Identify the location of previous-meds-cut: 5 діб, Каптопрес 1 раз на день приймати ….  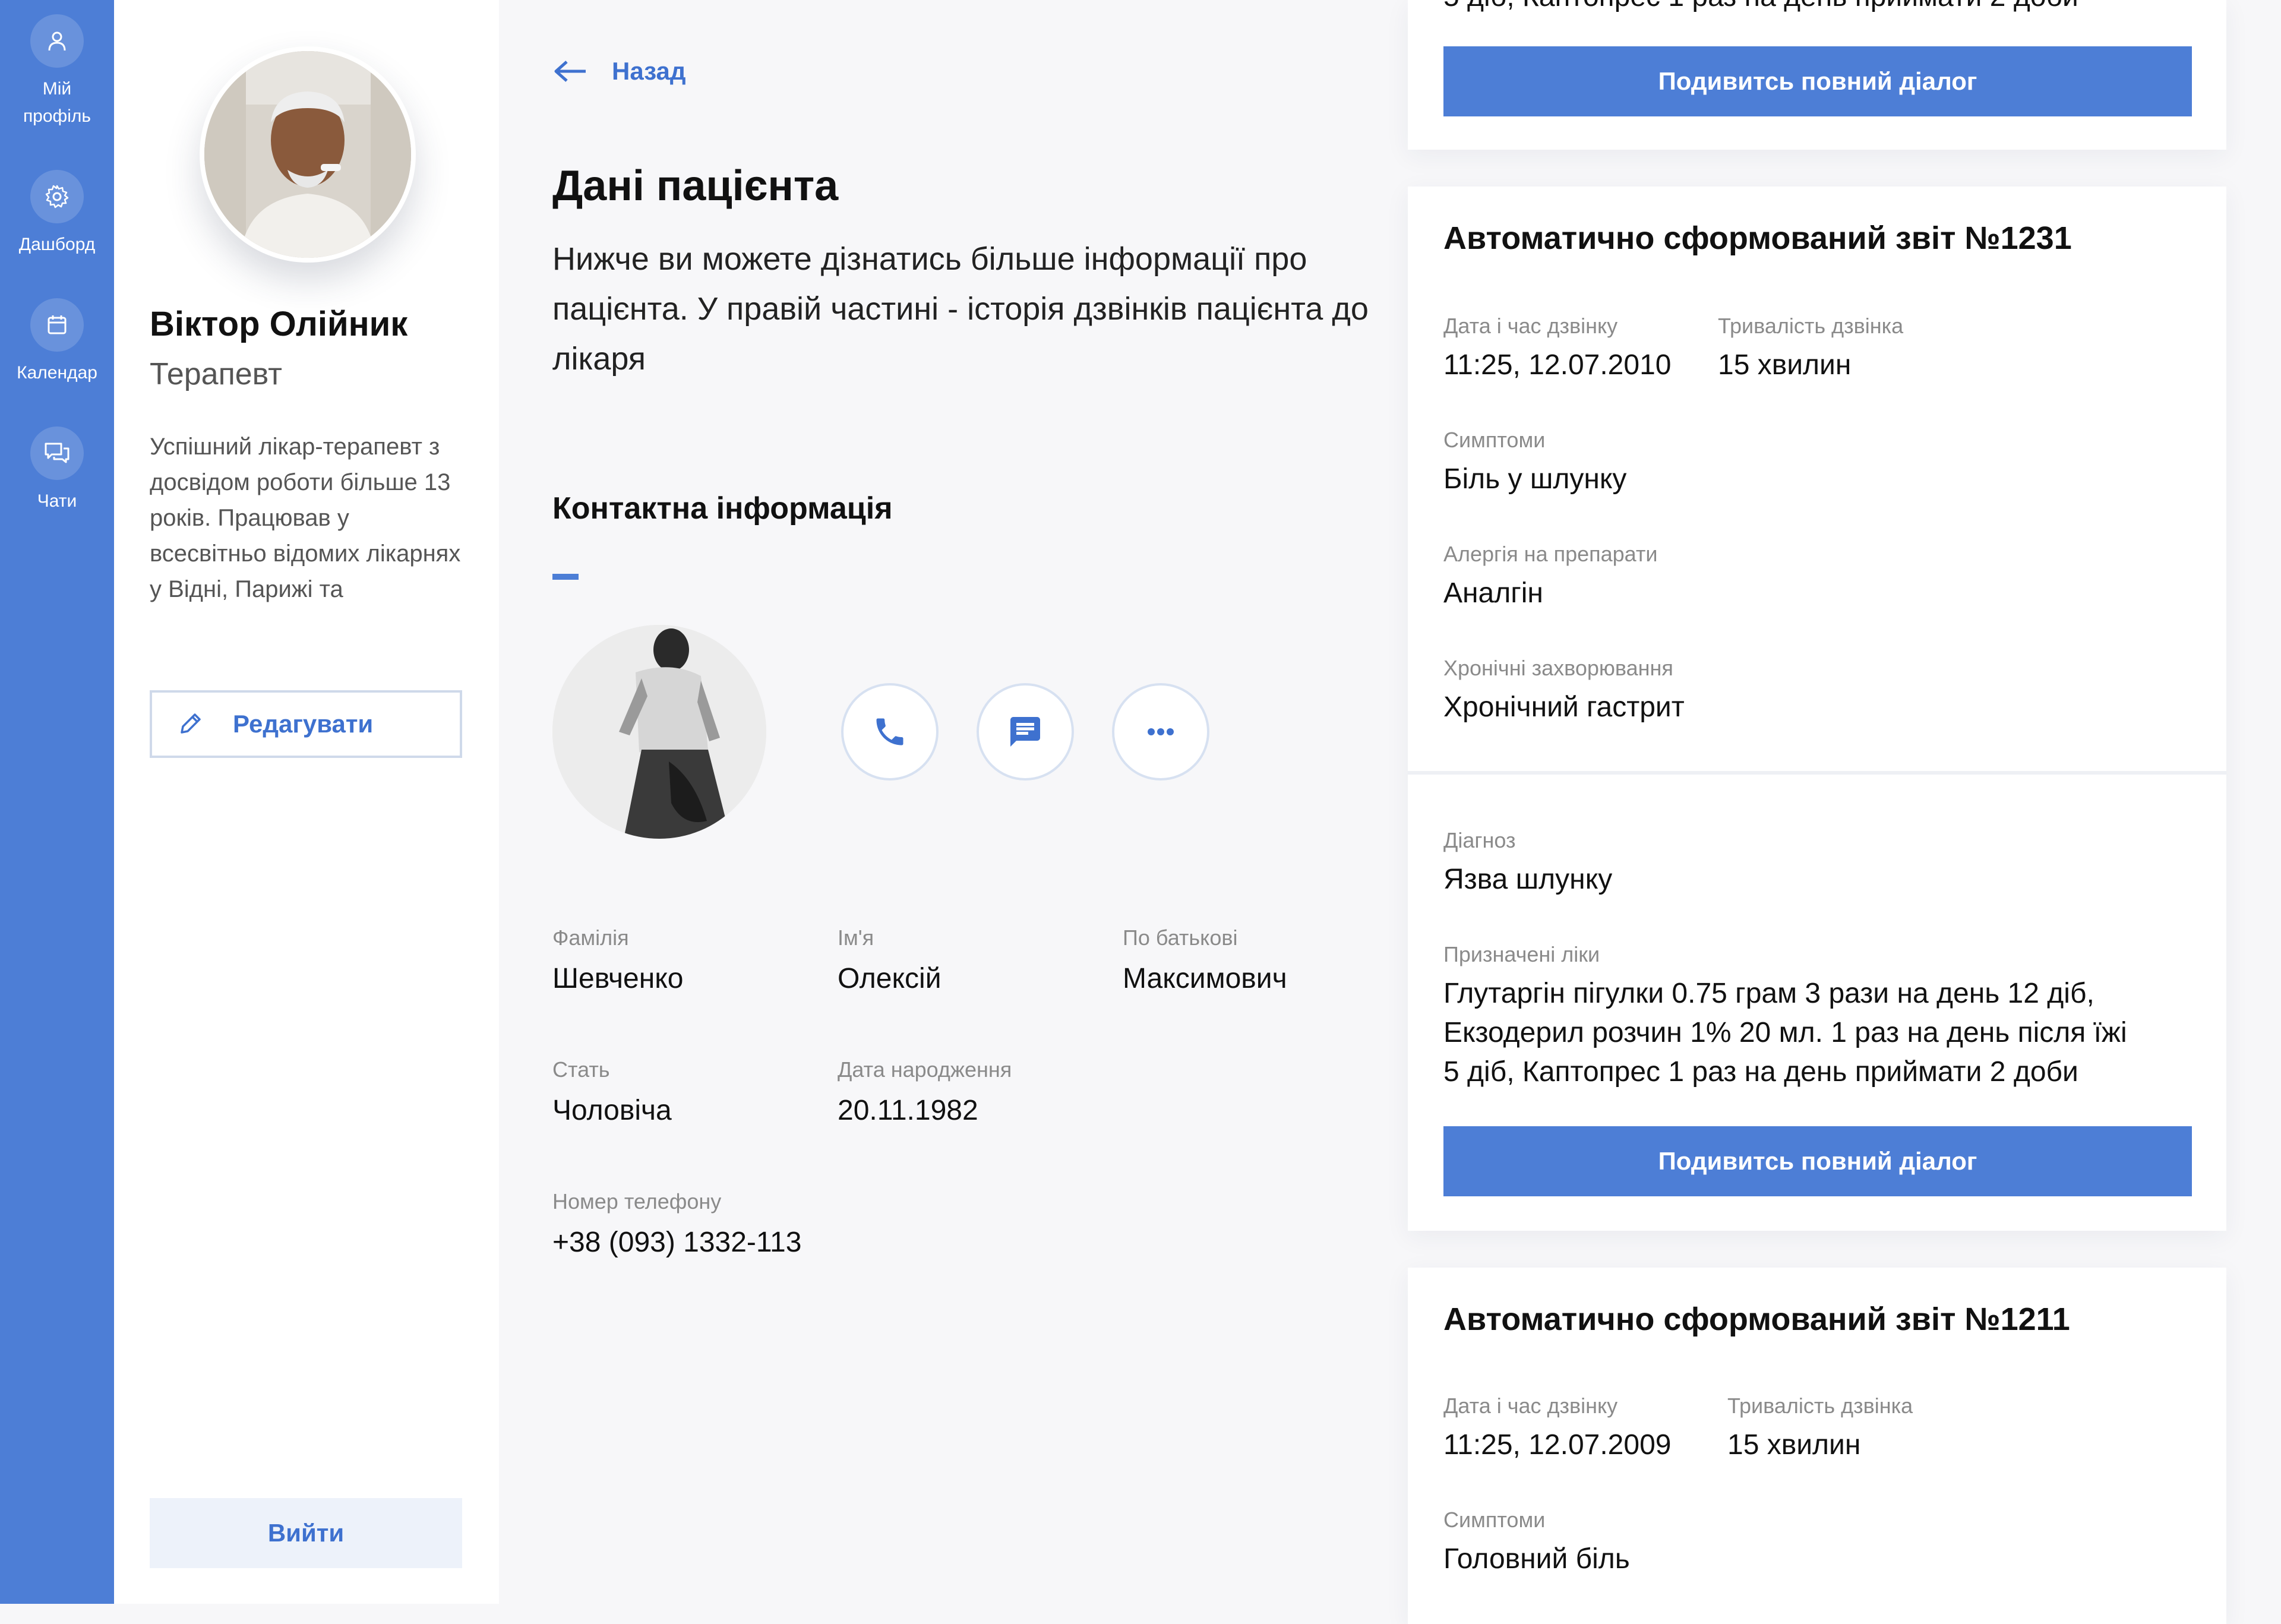
(1760, 8).